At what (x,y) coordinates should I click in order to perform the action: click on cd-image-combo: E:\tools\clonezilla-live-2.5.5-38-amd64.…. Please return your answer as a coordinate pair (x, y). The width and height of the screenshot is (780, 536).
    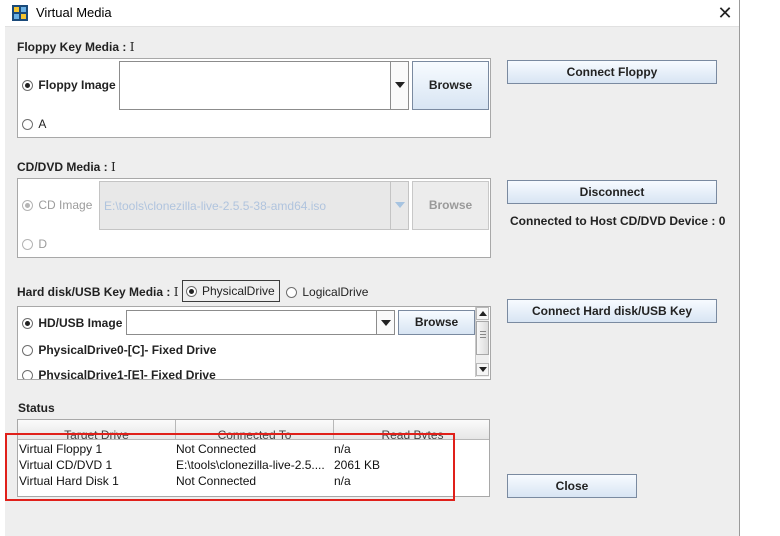
    Looking at the image, I should click on (254, 205).